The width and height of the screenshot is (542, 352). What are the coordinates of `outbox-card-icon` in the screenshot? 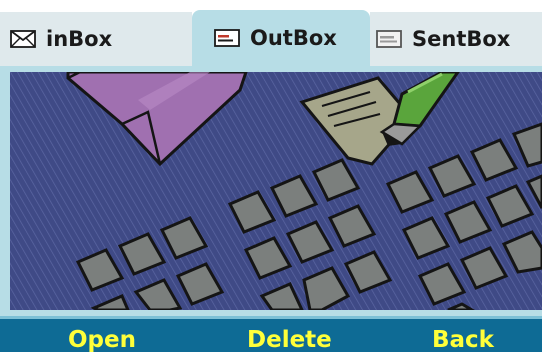 It's located at (227, 38).